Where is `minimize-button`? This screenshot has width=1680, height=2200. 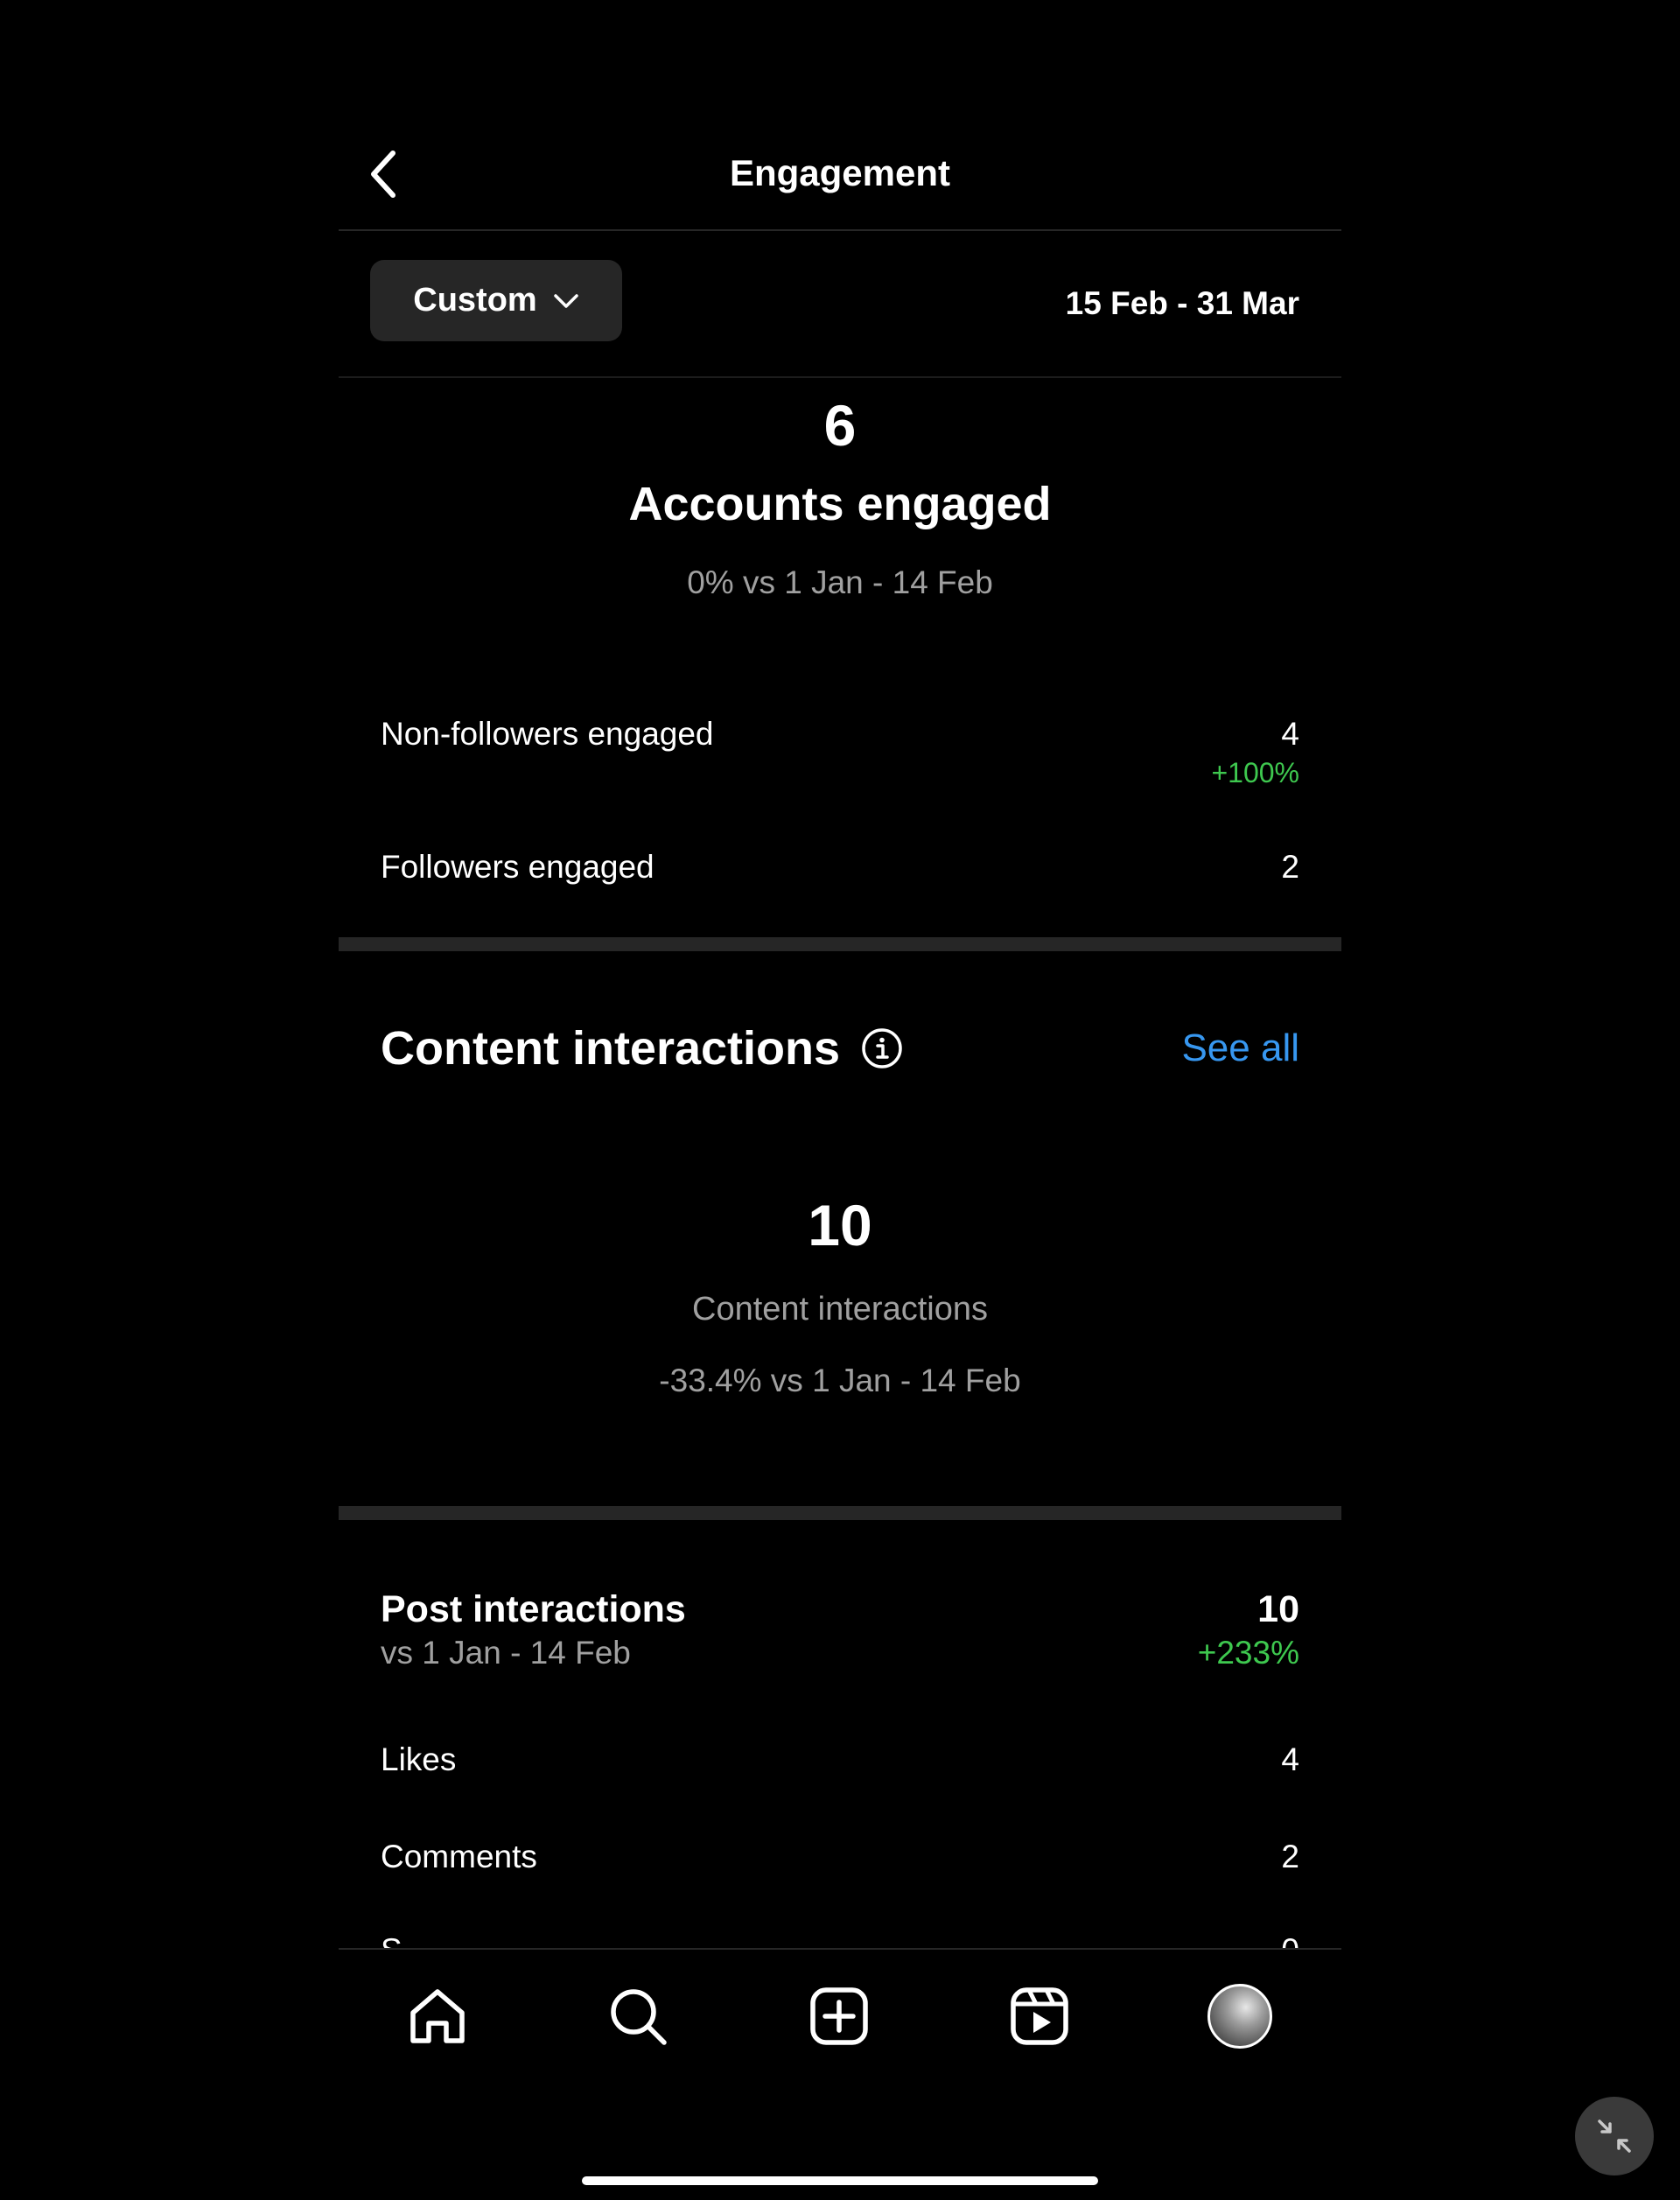 minimize-button is located at coordinates (1614, 2136).